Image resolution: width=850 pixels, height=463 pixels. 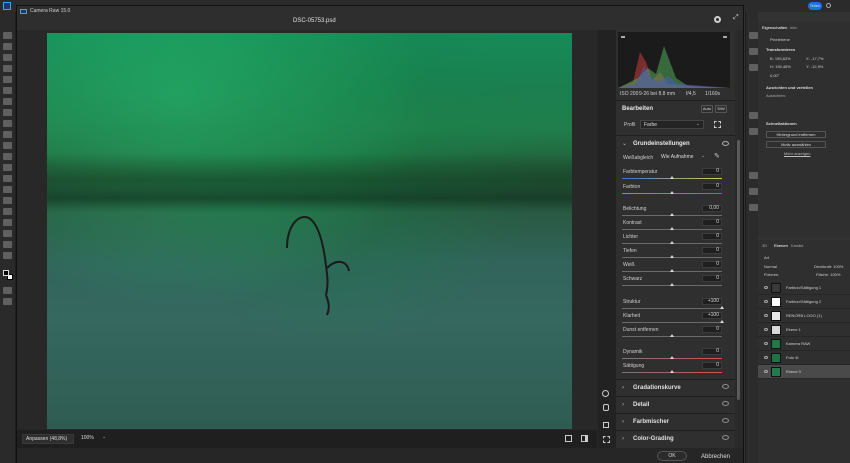 I want to click on opacity-field: Deckkraft: 100%, so click(x=828, y=267).